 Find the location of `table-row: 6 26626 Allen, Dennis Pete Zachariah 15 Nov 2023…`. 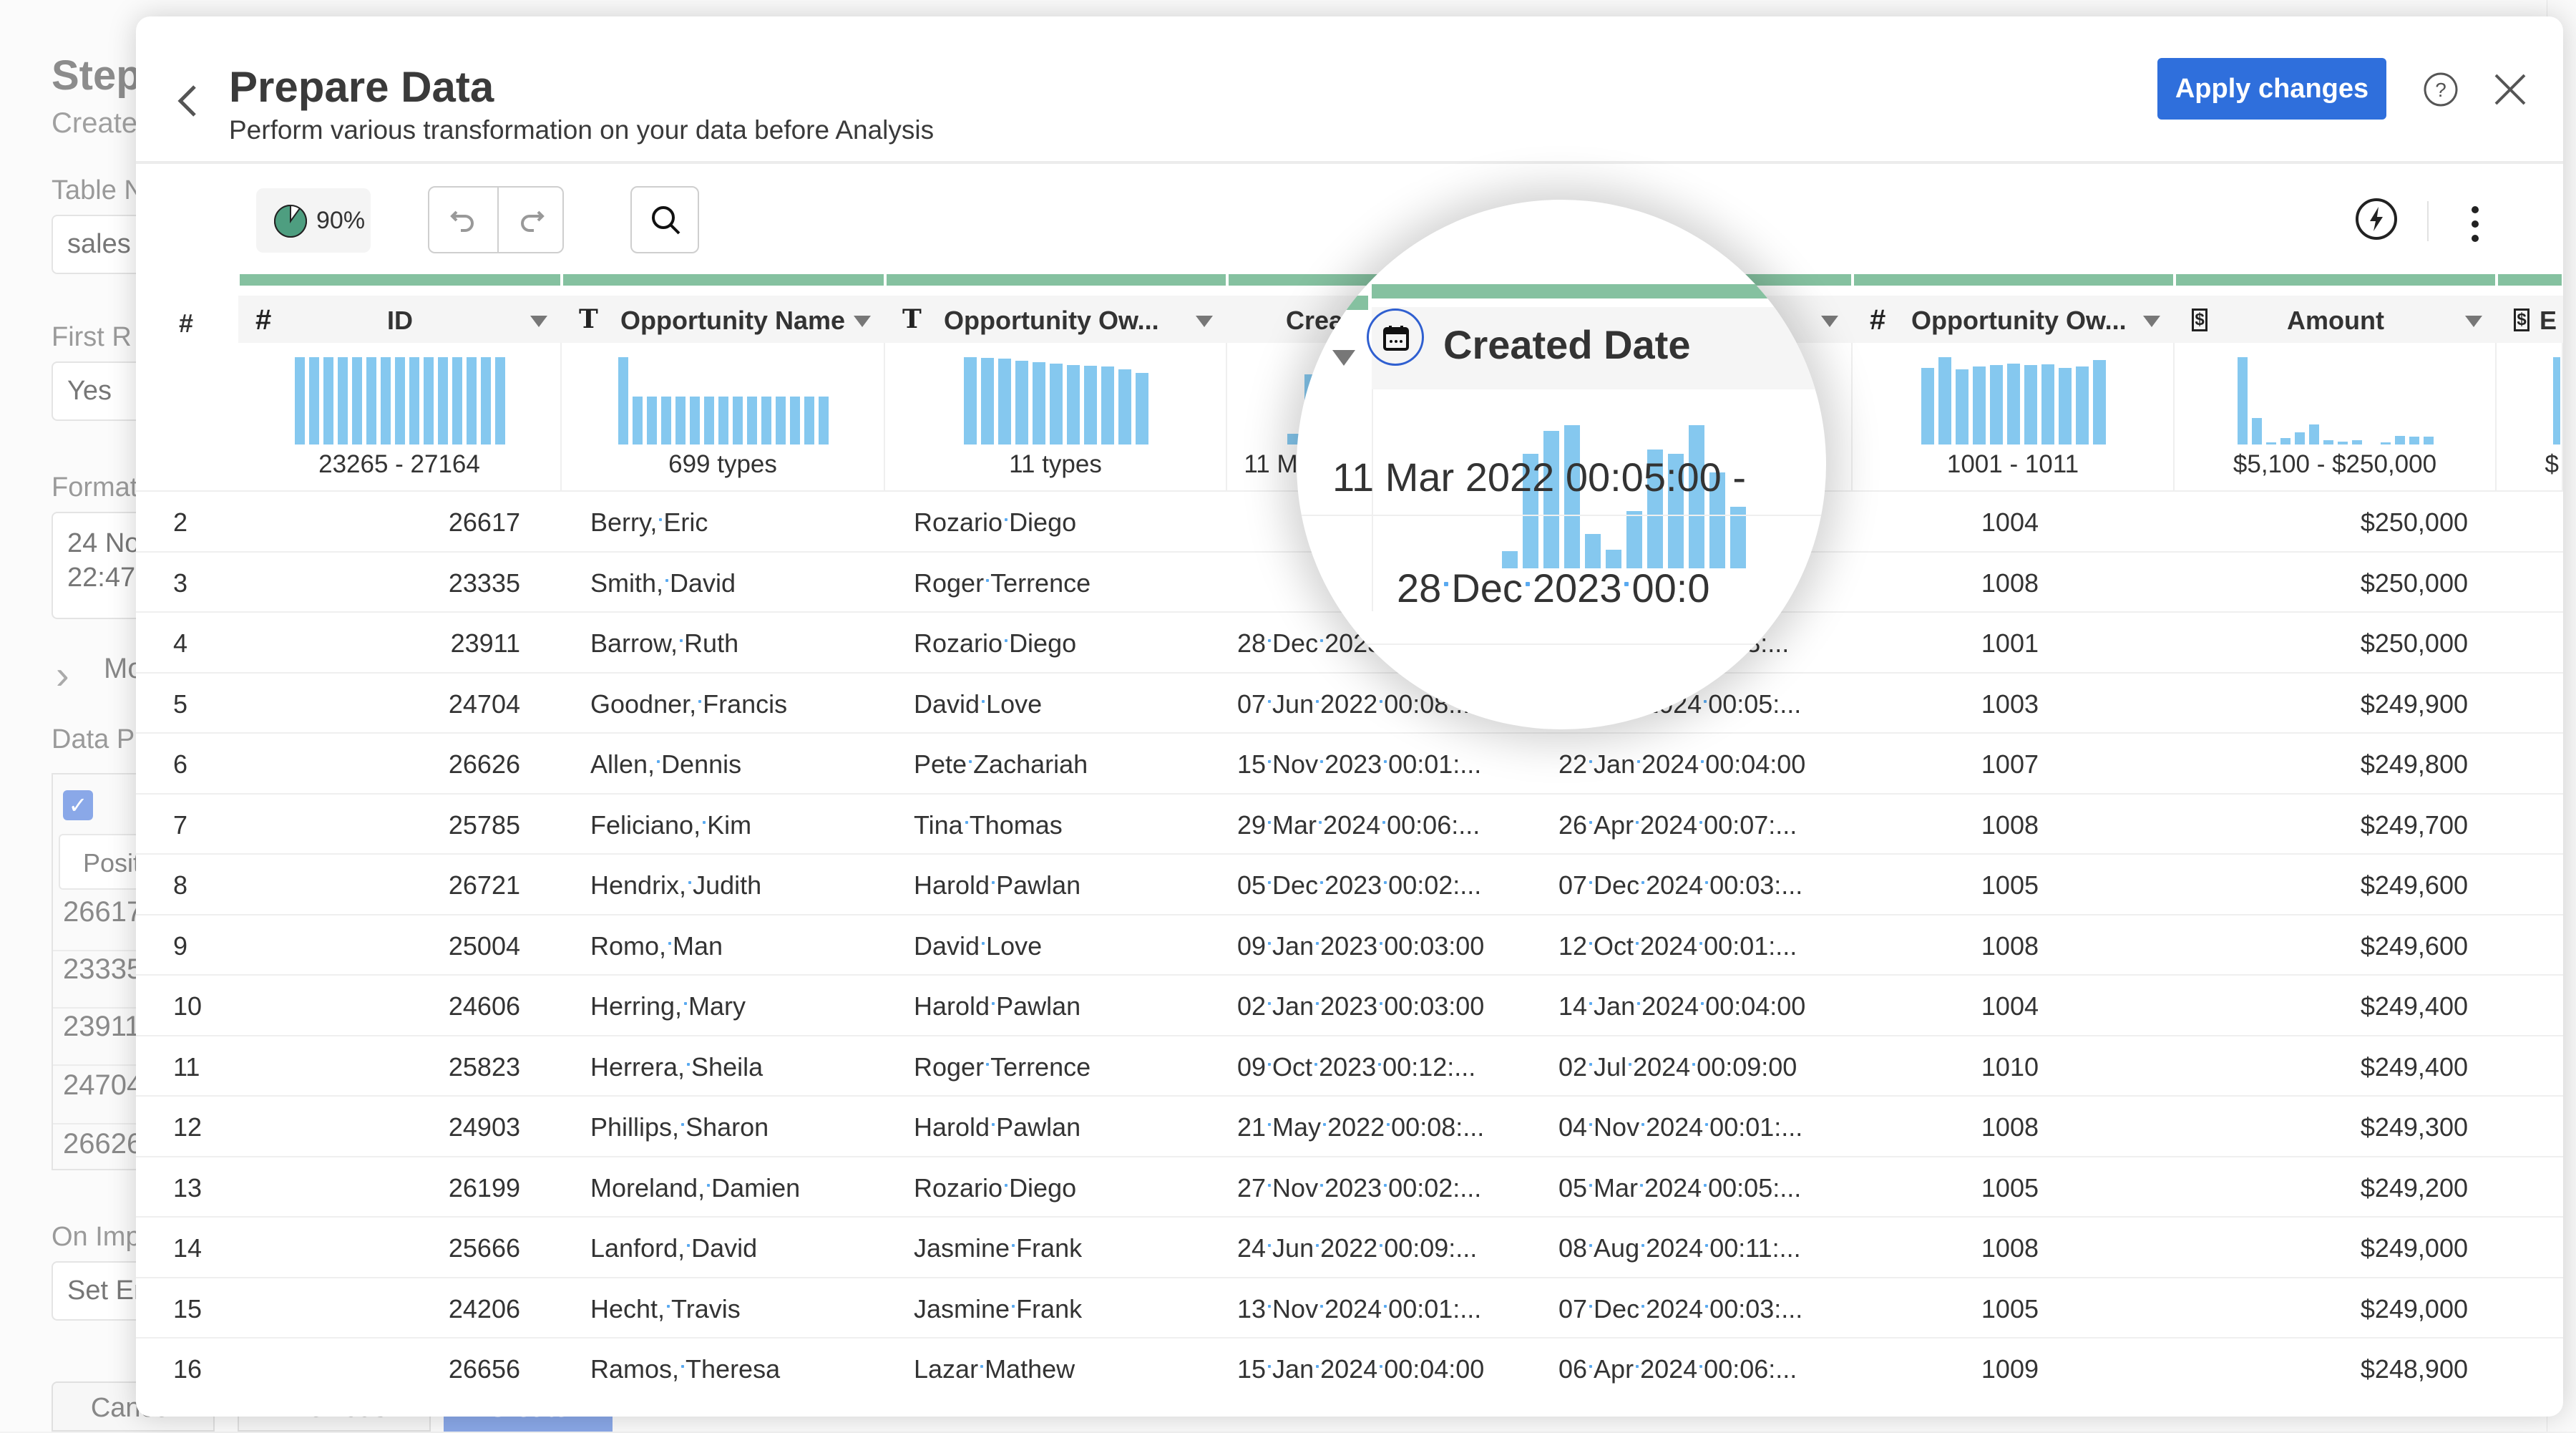

table-row: 6 26626 Allen, Dennis Pete Zachariah 15 Nov 2023… is located at coordinates (1349, 762).